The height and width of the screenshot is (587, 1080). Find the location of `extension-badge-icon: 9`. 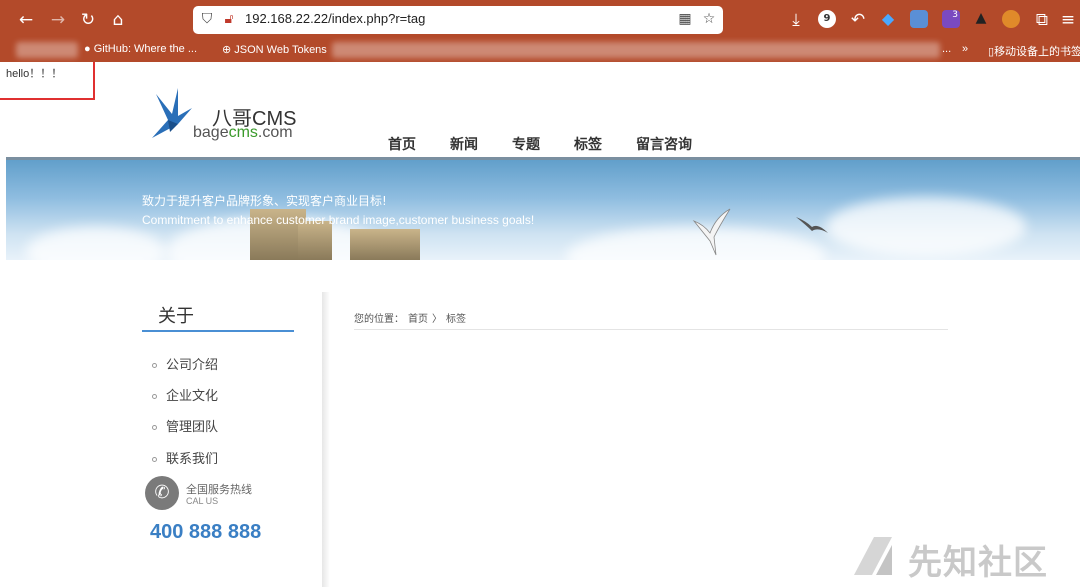

extension-badge-icon: 9 is located at coordinates (827, 19).